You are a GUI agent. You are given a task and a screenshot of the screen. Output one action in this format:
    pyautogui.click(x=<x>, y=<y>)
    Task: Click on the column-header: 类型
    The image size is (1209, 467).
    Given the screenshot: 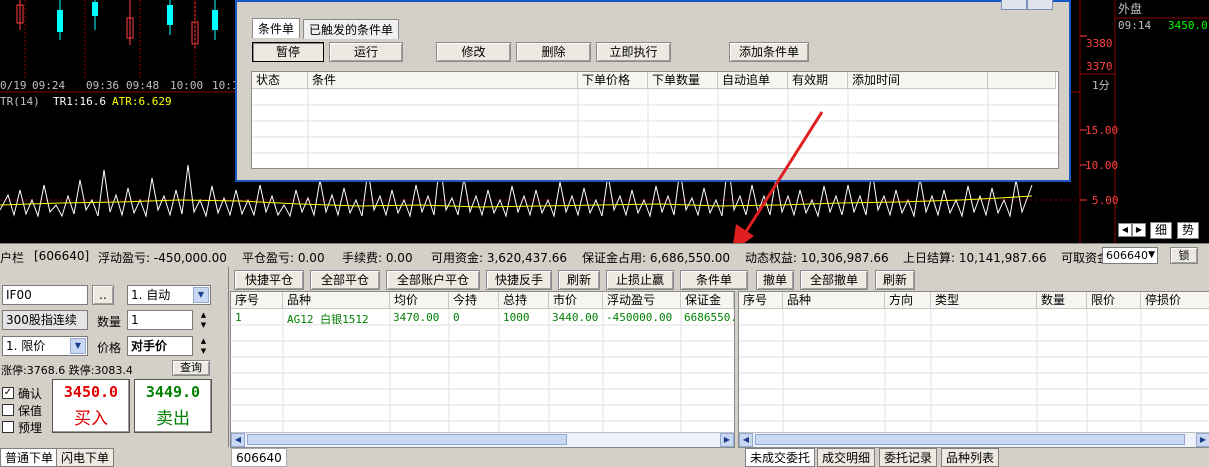 What is the action you would take?
    pyautogui.click(x=984, y=300)
    